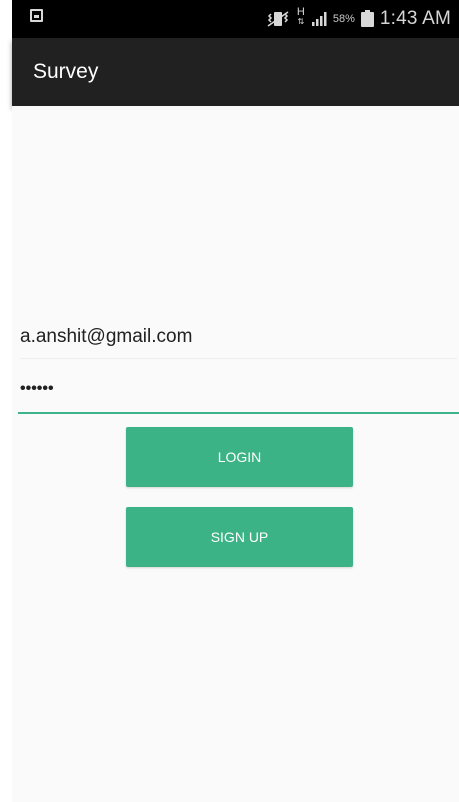  Describe the element at coordinates (238, 337) in the screenshot. I see `email-field: a.anshit@gmail.com` at that location.